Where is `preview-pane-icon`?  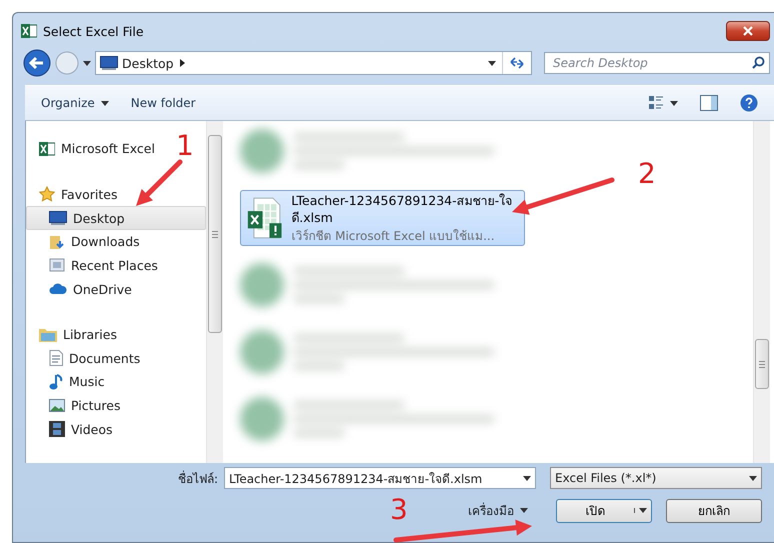 preview-pane-icon is located at coordinates (709, 103).